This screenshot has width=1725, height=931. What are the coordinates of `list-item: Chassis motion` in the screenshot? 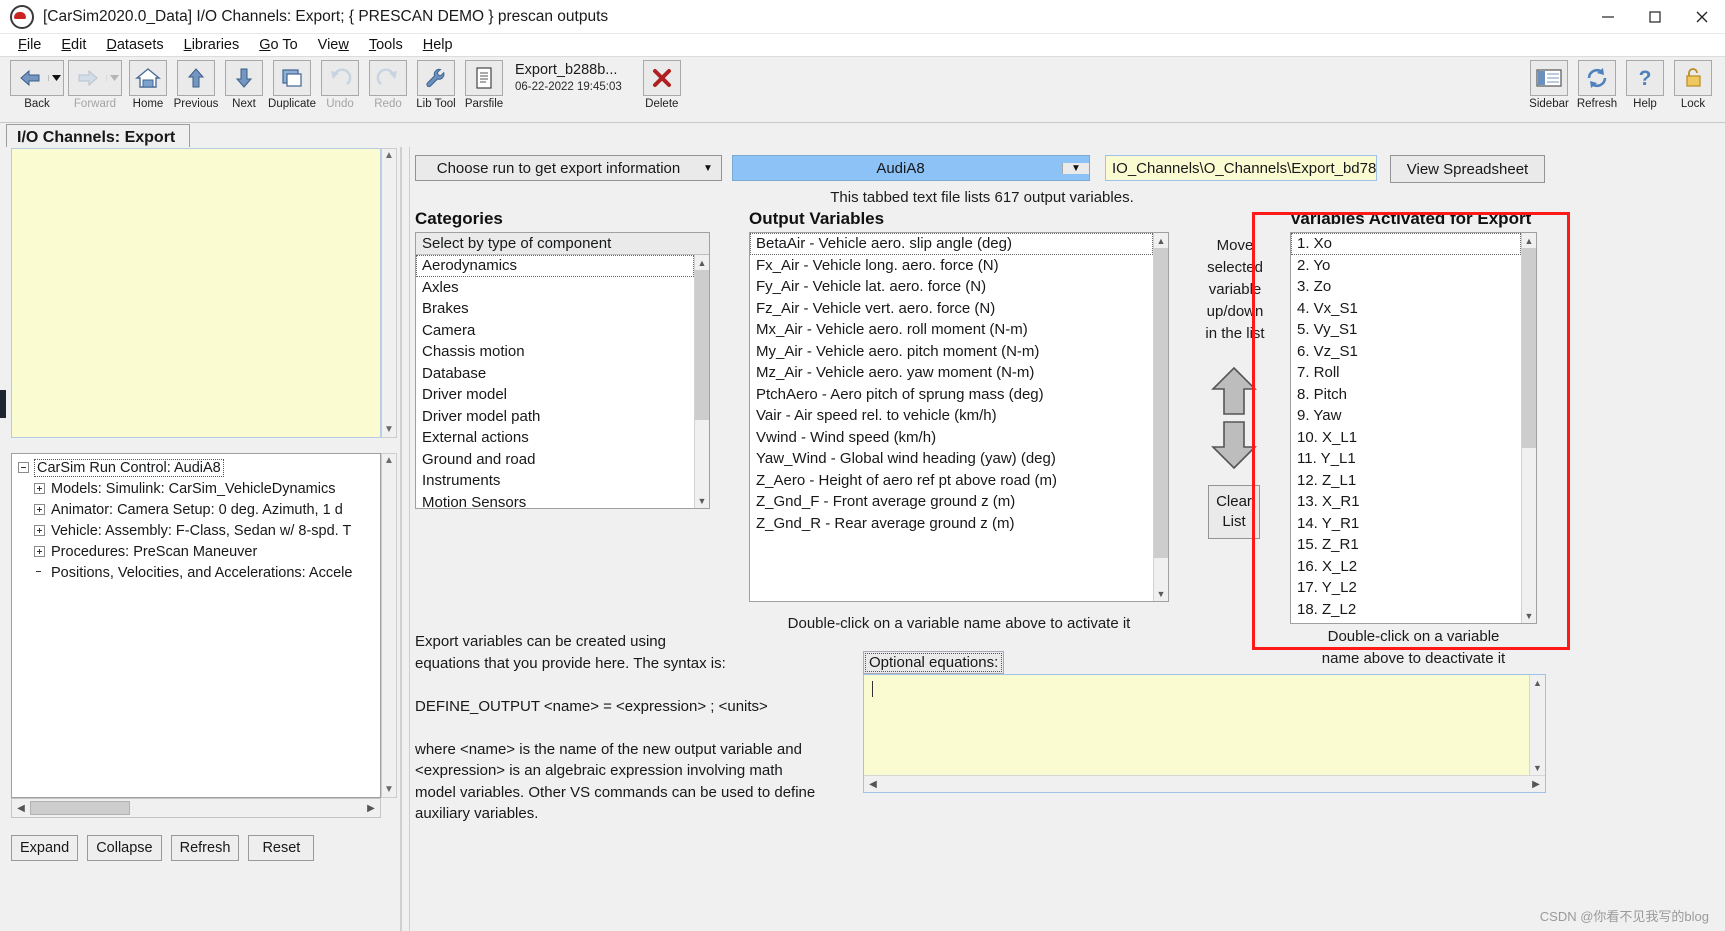 It's located at (555, 352).